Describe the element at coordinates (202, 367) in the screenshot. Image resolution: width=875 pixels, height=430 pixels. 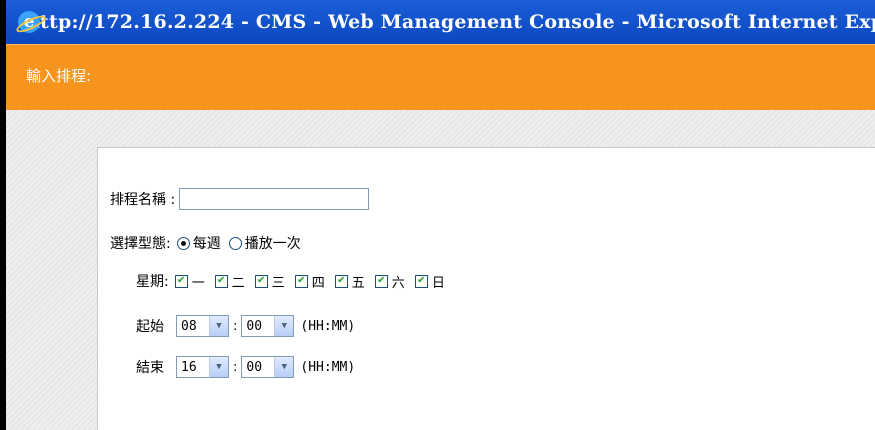
I see `end-hour-select: 16 ▼` at that location.